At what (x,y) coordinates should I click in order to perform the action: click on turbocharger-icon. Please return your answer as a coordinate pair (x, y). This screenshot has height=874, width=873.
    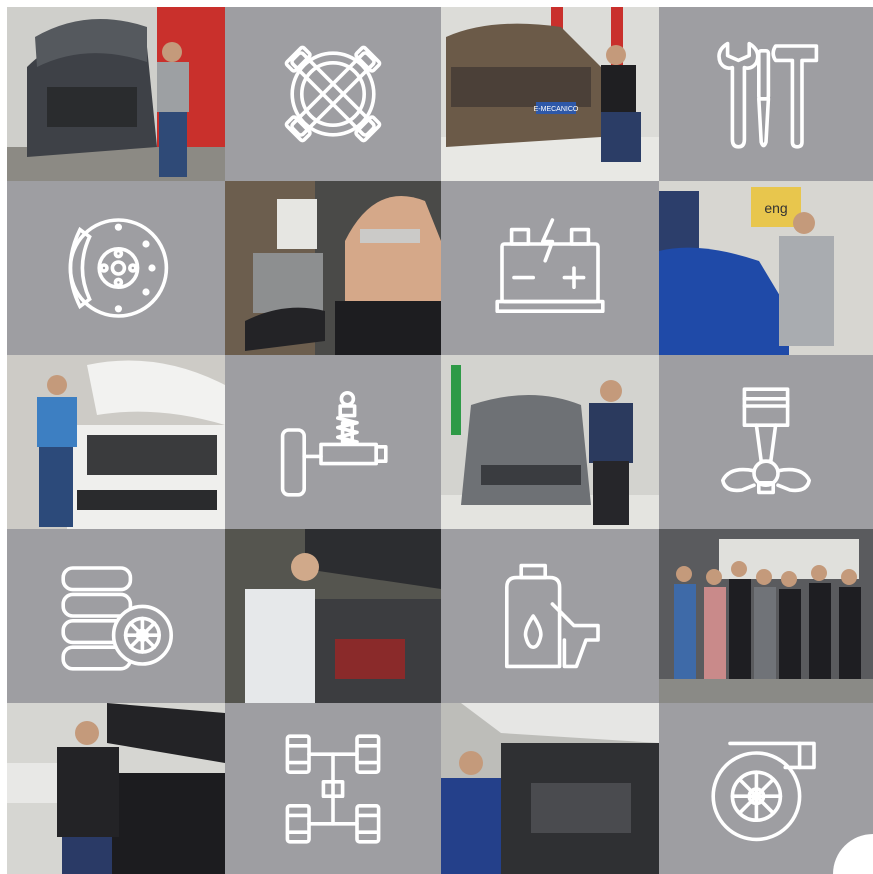
    Looking at the image, I should click on (763, 791).